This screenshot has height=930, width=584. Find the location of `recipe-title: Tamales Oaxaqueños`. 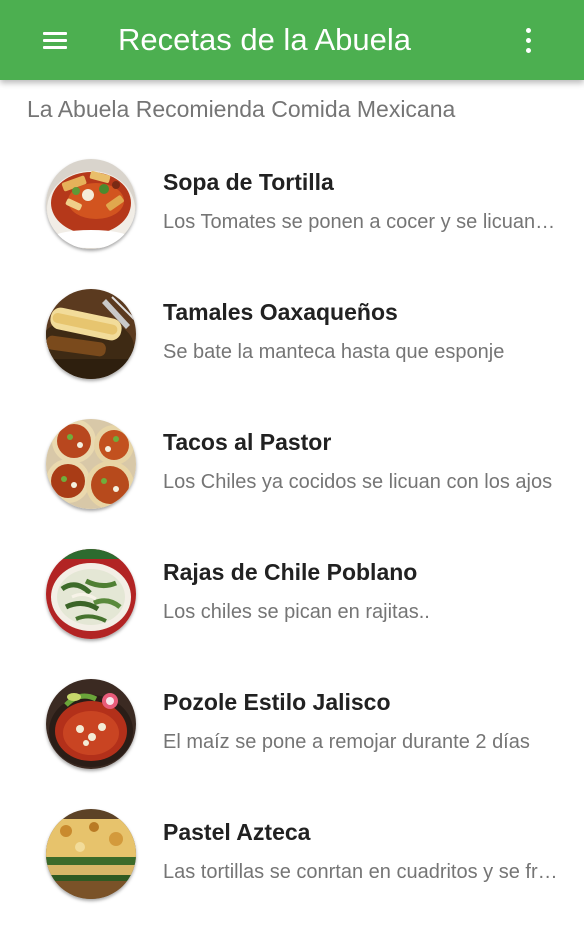

recipe-title: Tamales Oaxaqueños is located at coordinates (280, 312).